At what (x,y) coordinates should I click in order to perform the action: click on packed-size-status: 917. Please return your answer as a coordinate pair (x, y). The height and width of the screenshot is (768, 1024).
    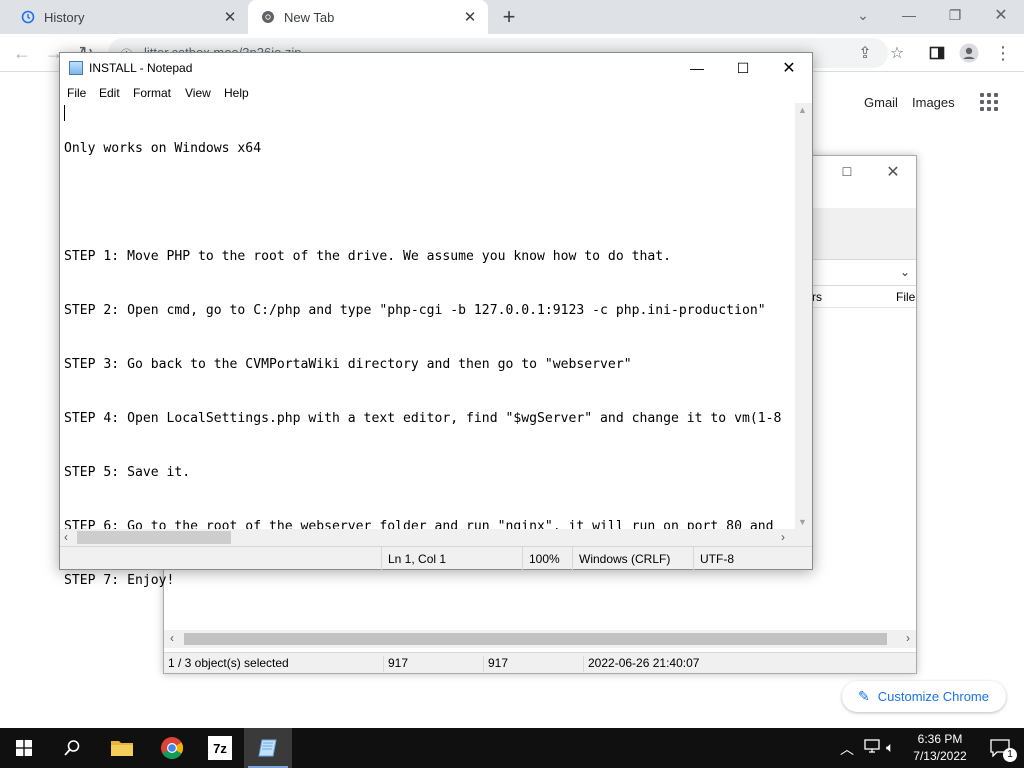
    Looking at the image, I should click on (495, 664).